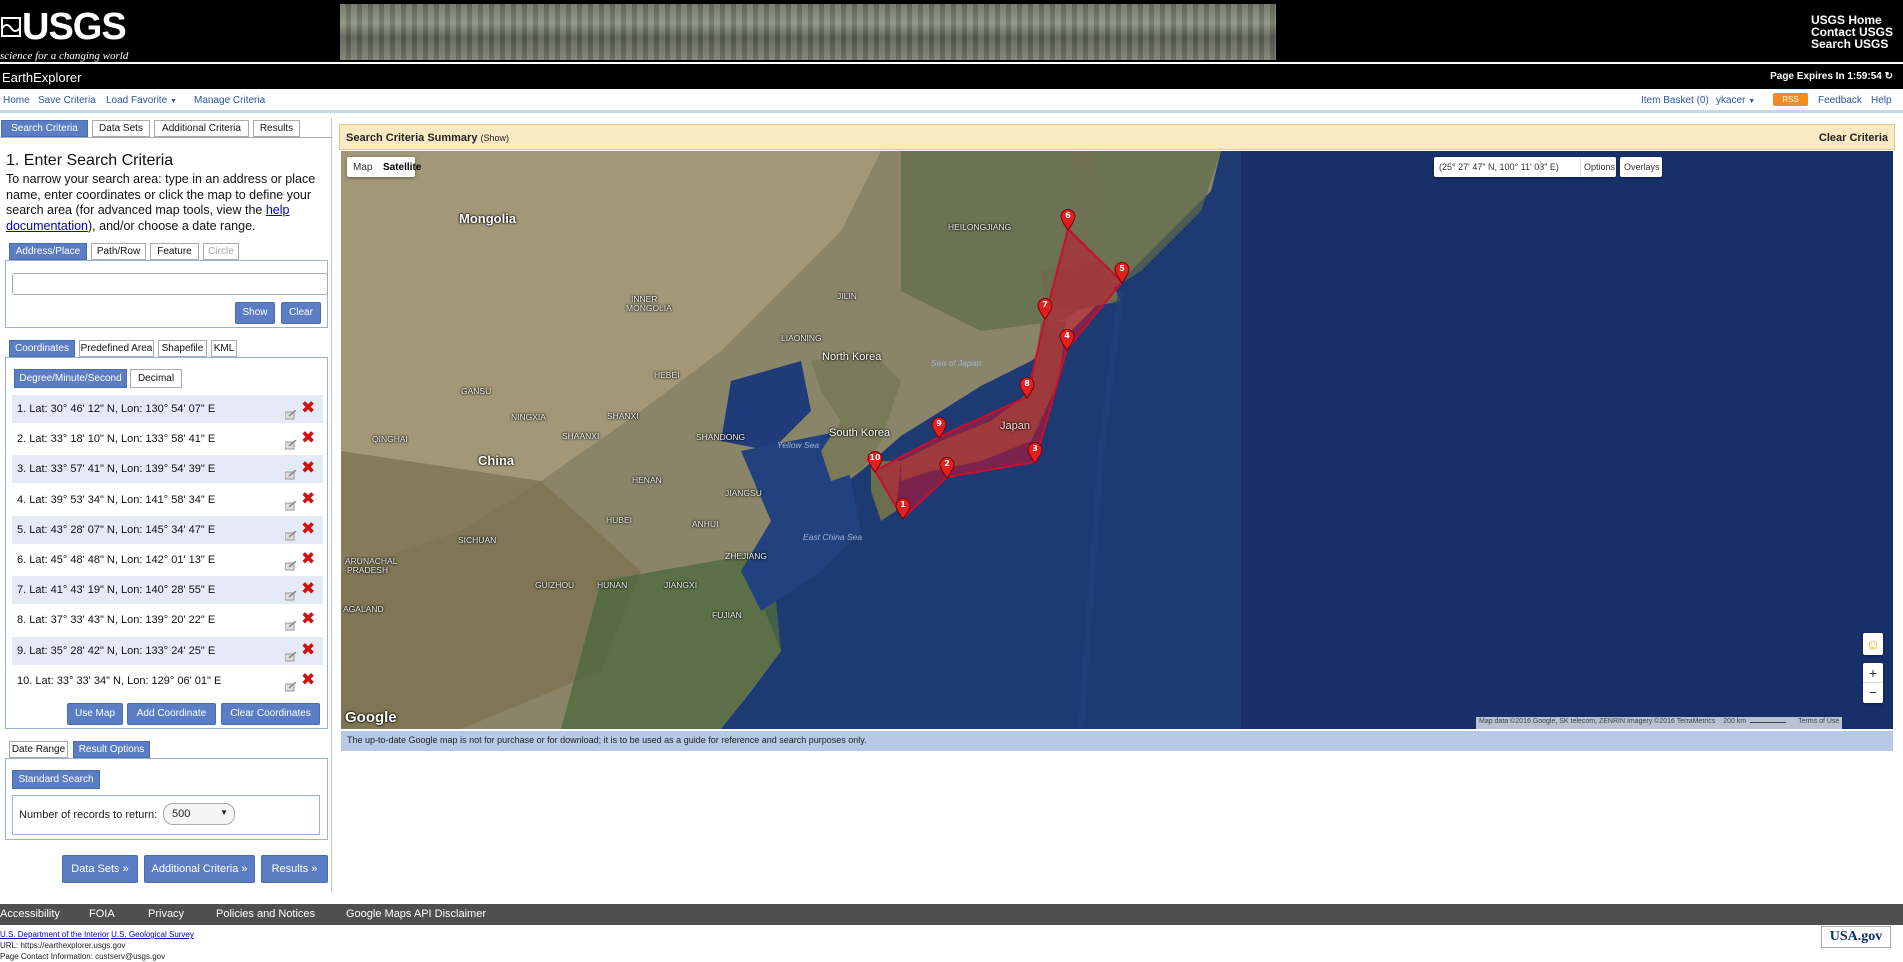  I want to click on tab-result-options: Result Options, so click(111, 749).